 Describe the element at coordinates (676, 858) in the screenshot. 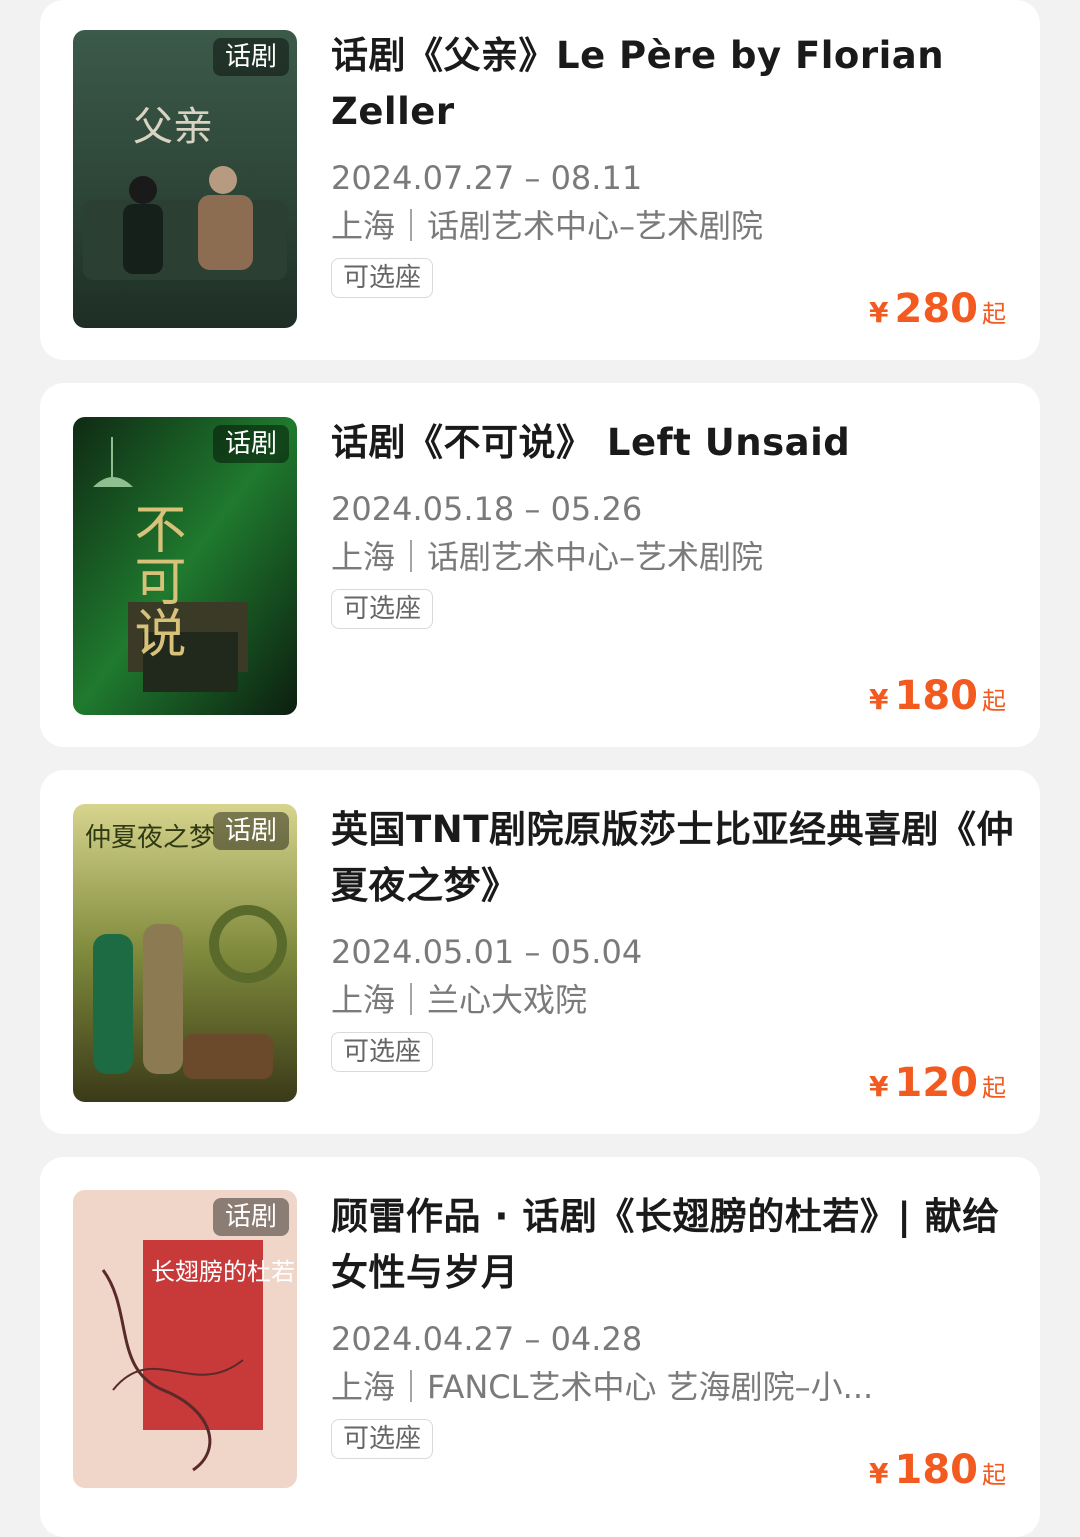

I see `show-title: 英国TNT剧院原版莎士比亚经典喜剧《仲夏夜之梦》` at that location.